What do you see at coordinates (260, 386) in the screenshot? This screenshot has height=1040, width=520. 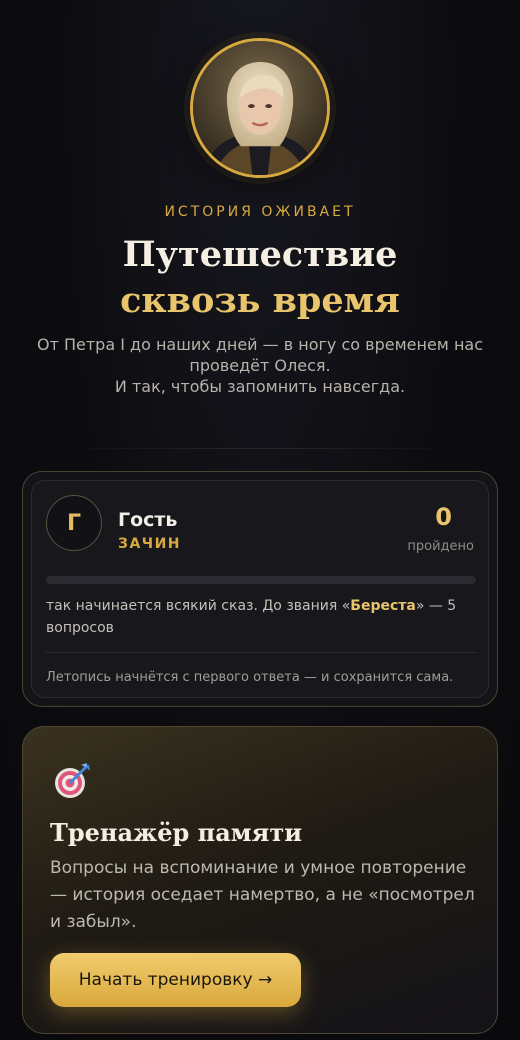 I see `hero-subtitle-line2: И так, чтобы запомнить навсегда.` at bounding box center [260, 386].